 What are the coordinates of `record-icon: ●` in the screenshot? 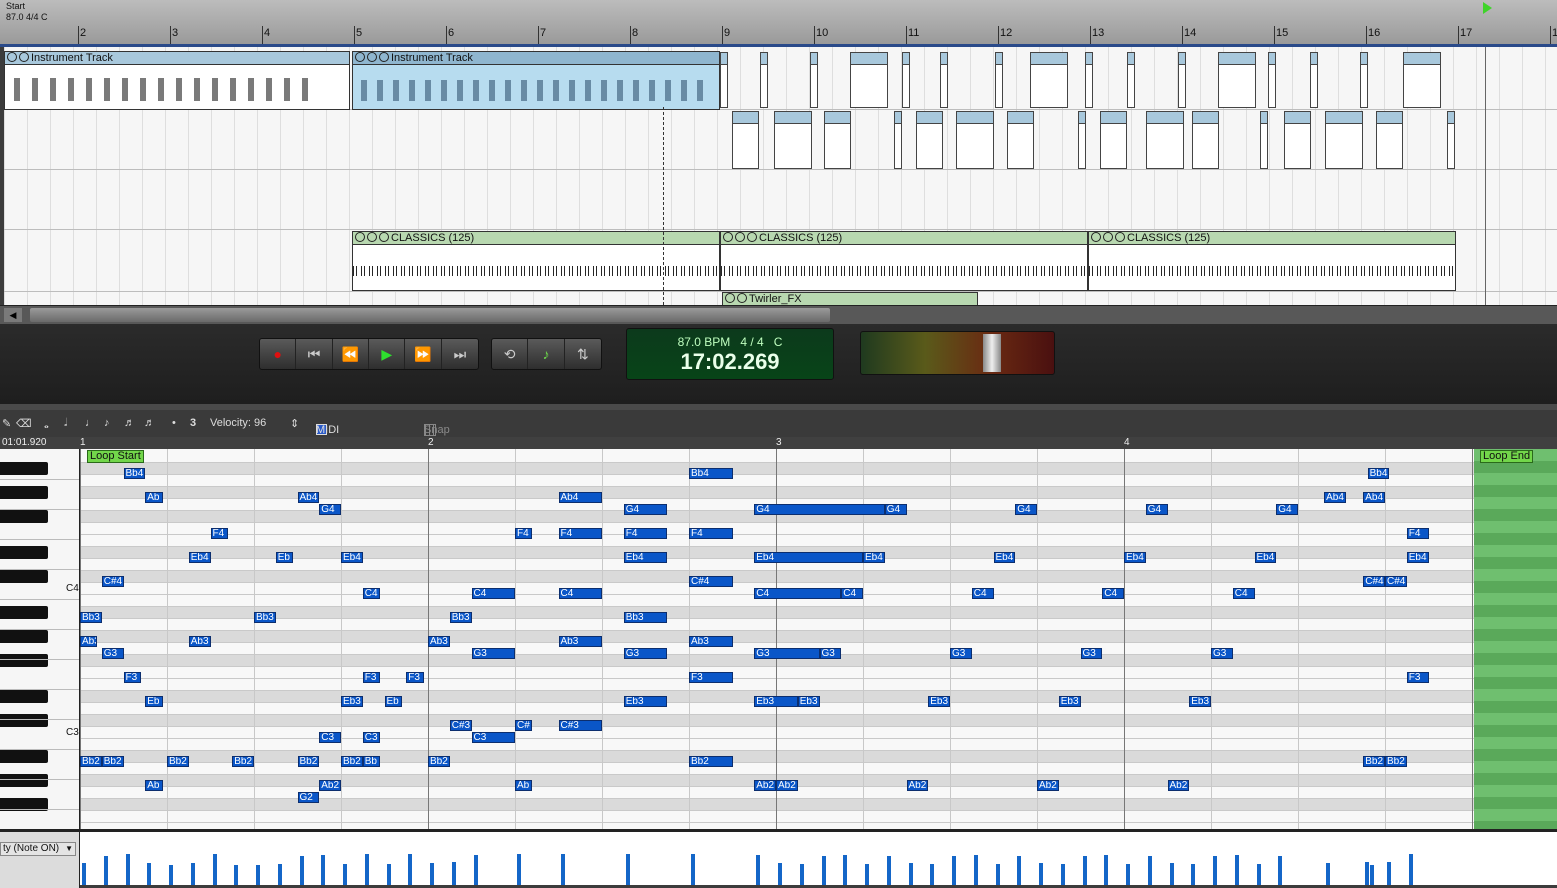 It's located at (278, 354).